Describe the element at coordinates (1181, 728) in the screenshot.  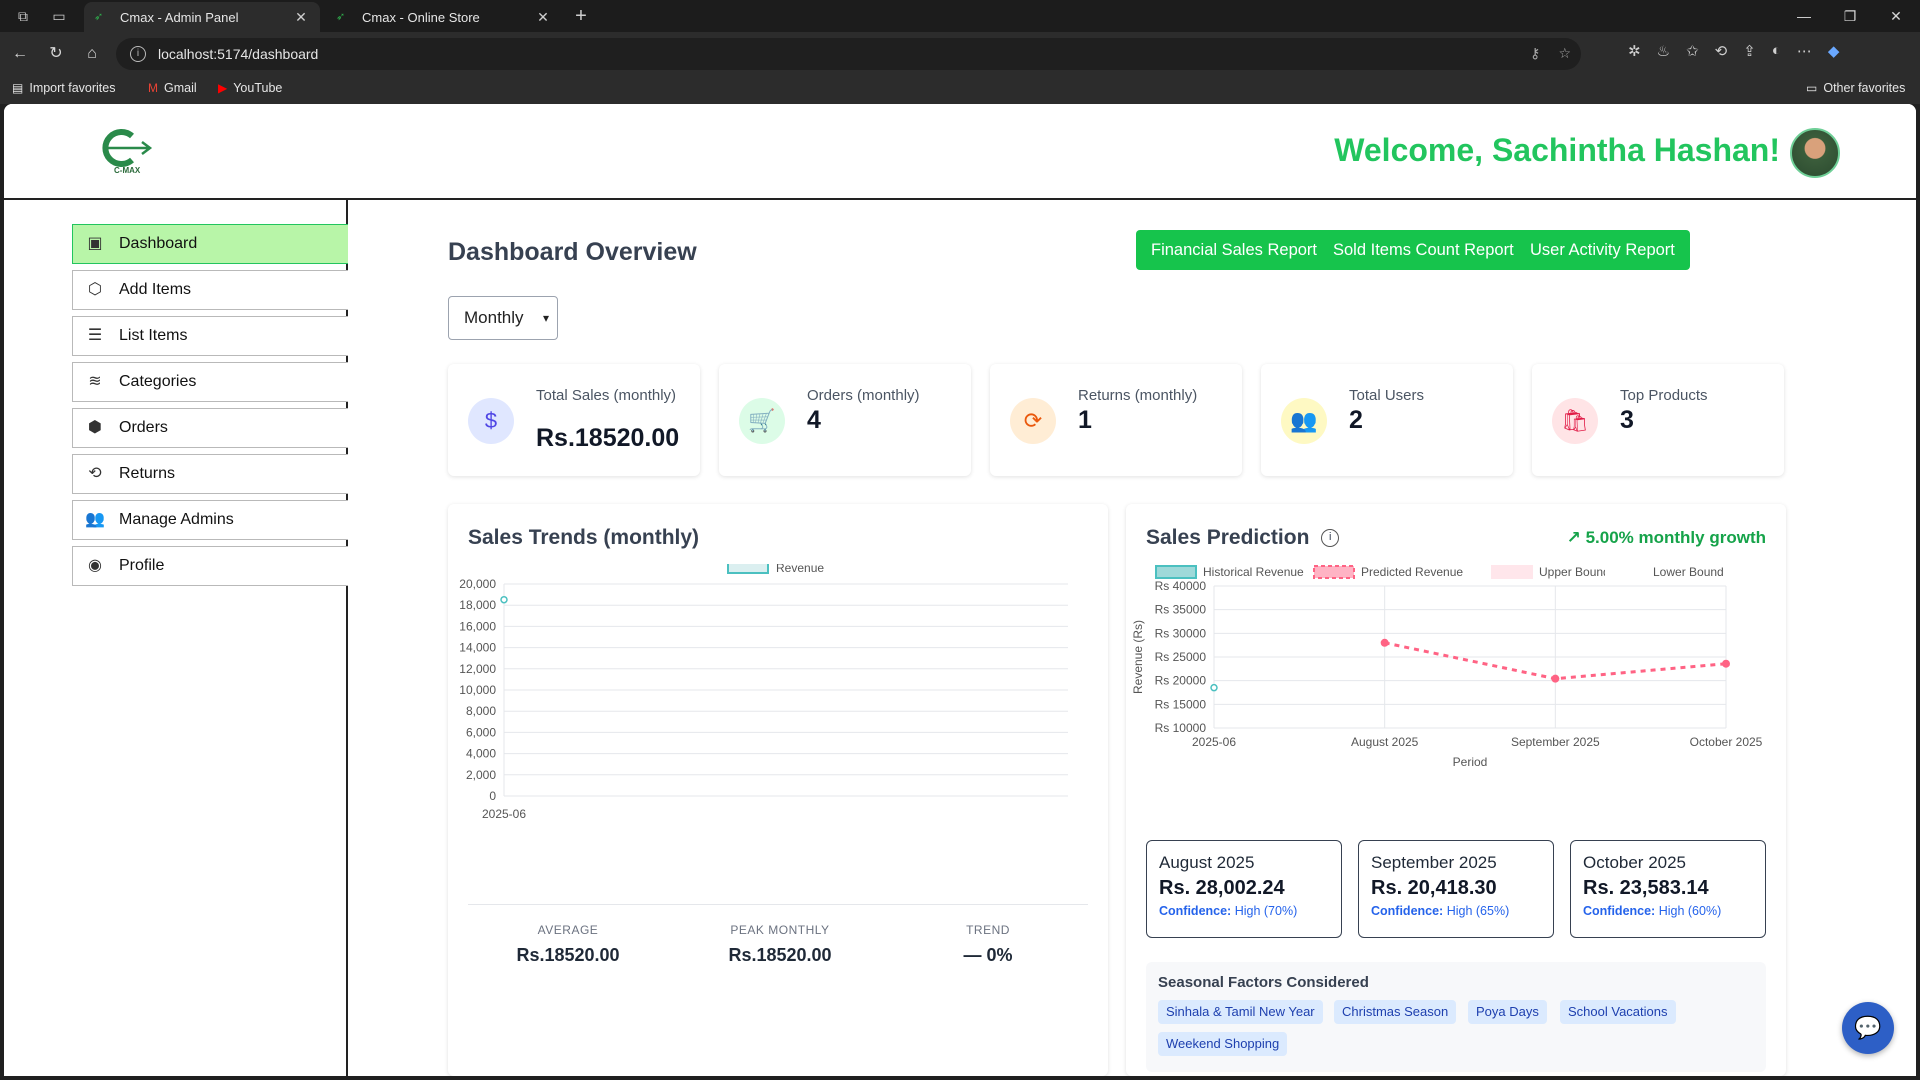
I see `y-tick-label: Rs 10000` at that location.